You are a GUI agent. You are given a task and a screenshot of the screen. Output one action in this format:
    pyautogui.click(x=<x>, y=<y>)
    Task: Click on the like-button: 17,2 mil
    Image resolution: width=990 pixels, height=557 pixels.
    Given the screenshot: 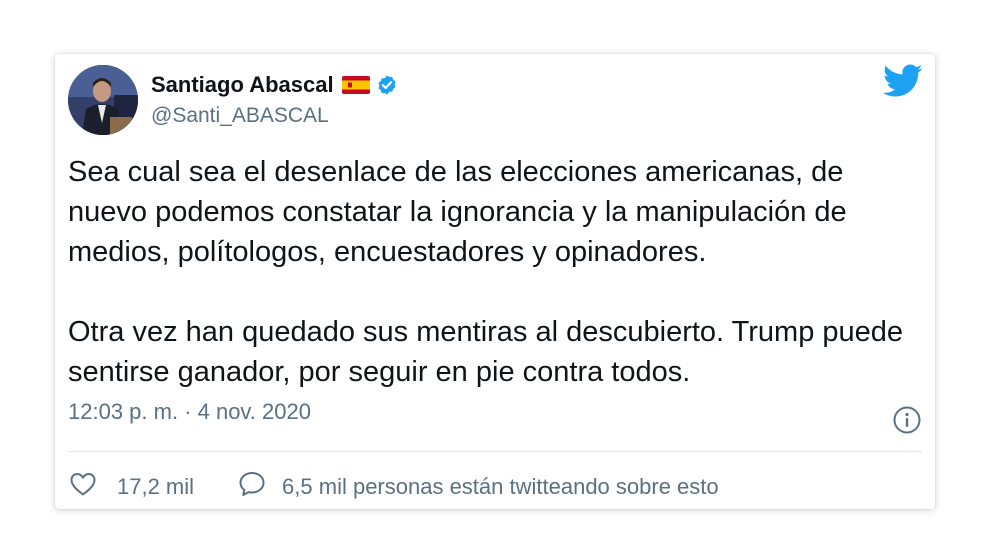 What is the action you would take?
    pyautogui.click(x=131, y=487)
    